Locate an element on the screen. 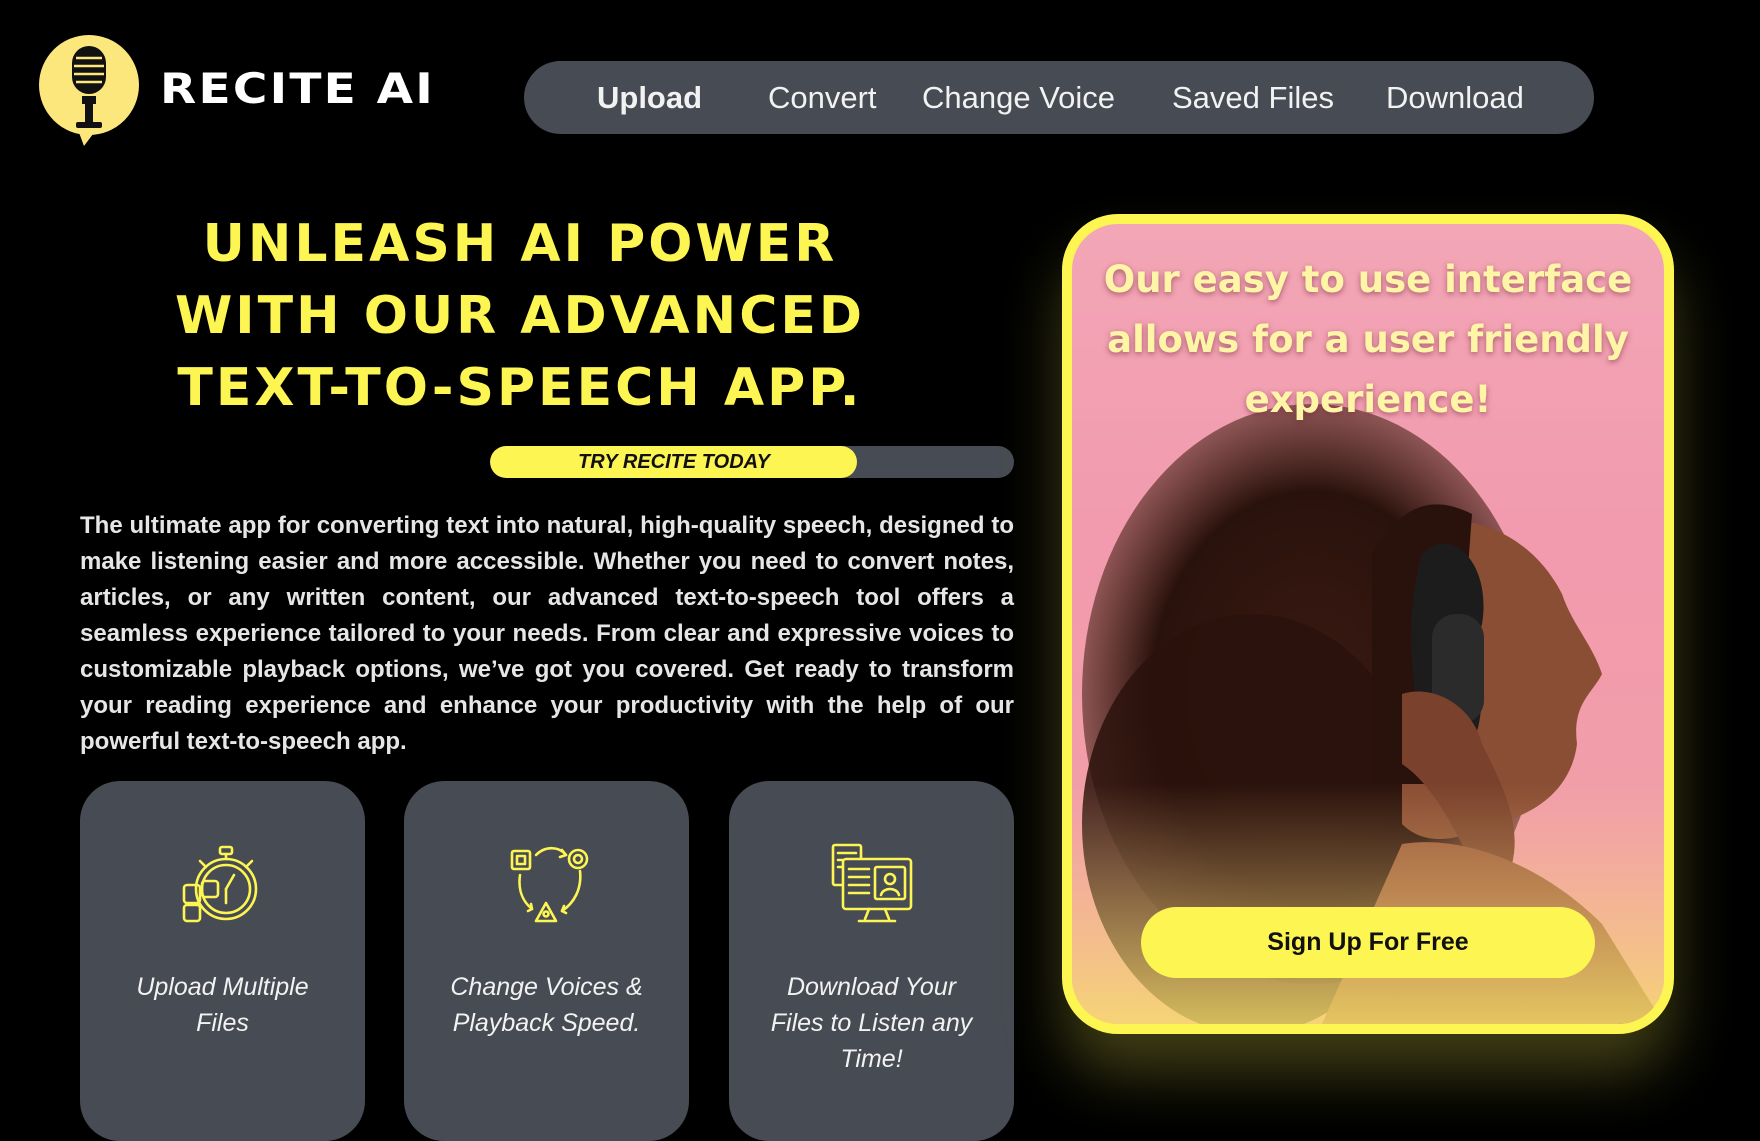 This screenshot has width=1760, height=1141. microphone-icon is located at coordinates (89, 90).